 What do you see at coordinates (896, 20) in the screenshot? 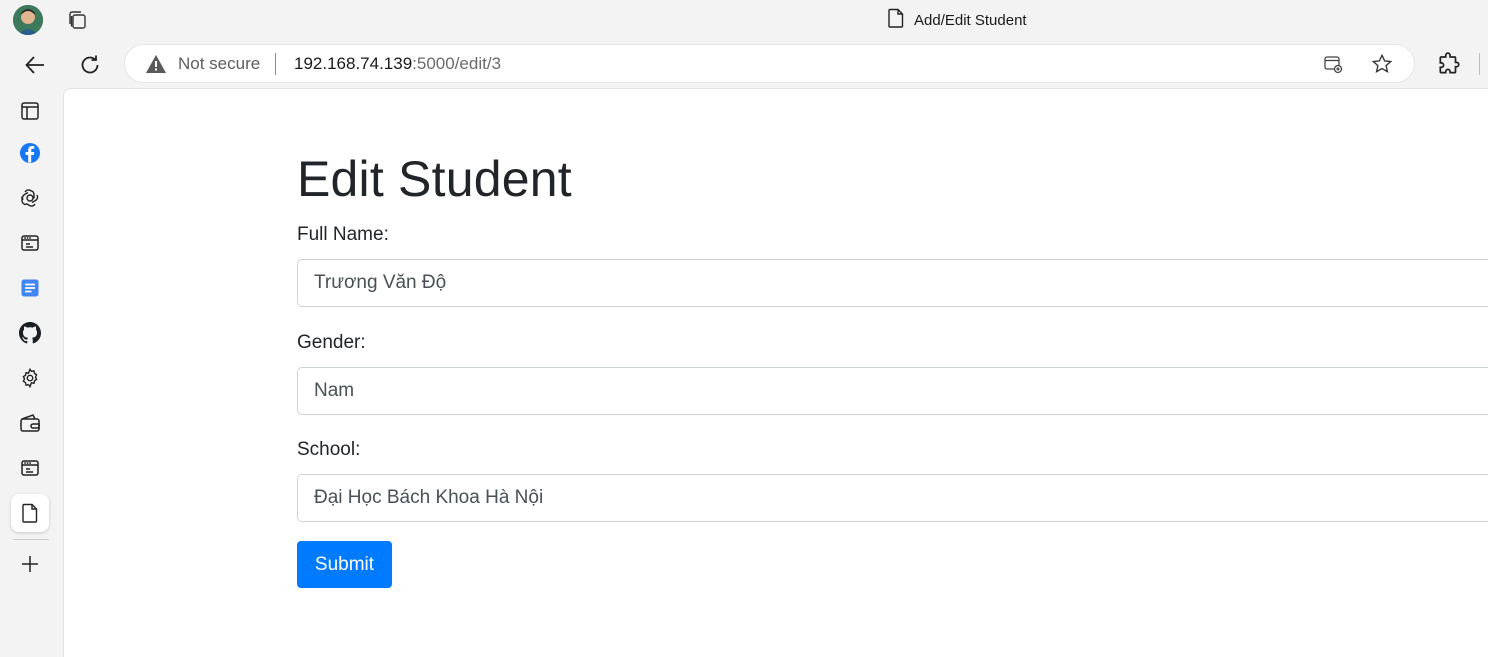
I see `page-icon` at bounding box center [896, 20].